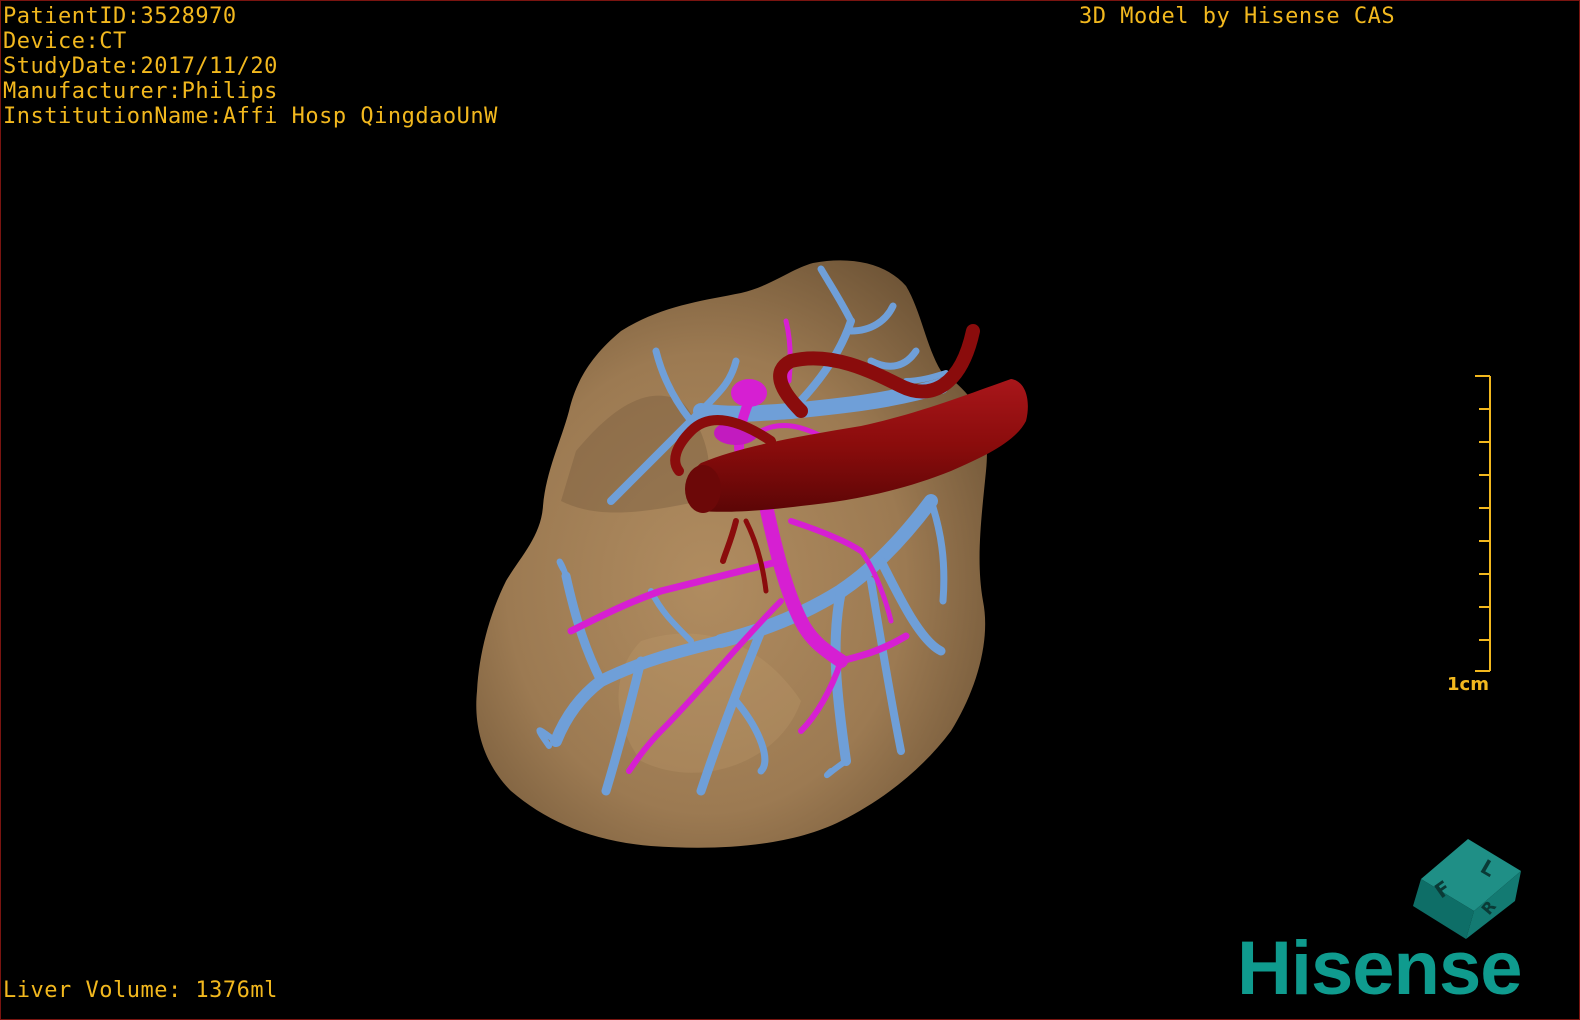 The height and width of the screenshot is (1020, 1580). What do you see at coordinates (140, 91) in the screenshot?
I see `manufacturer: Manufacturer:Philips` at bounding box center [140, 91].